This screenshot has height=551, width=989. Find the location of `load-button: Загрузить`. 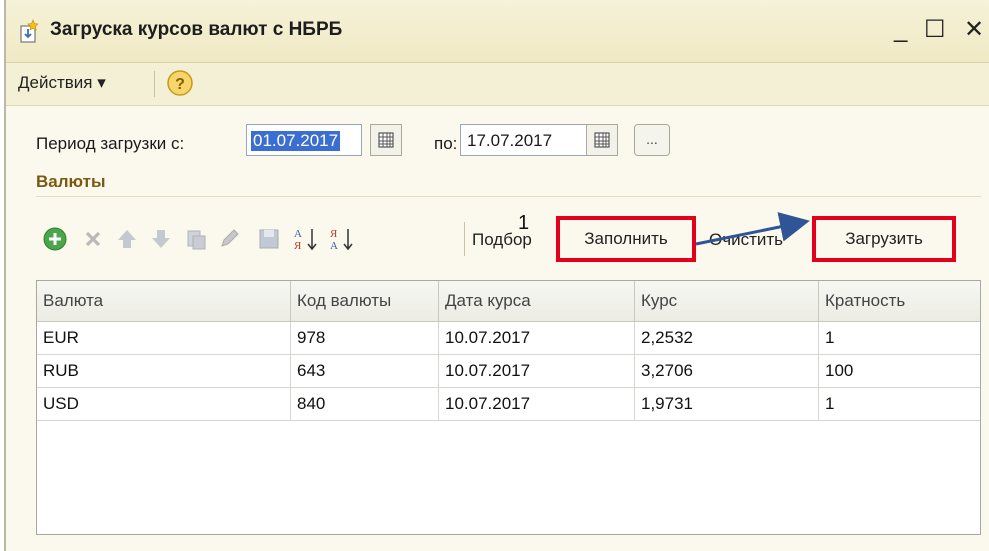

load-button: Загрузить is located at coordinates (884, 239).